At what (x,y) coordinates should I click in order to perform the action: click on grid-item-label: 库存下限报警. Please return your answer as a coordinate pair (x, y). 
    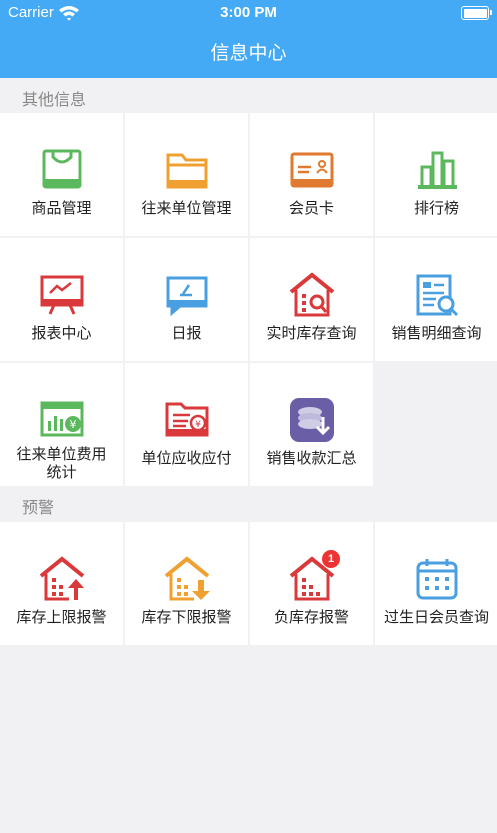
    Looking at the image, I should click on (186, 617).